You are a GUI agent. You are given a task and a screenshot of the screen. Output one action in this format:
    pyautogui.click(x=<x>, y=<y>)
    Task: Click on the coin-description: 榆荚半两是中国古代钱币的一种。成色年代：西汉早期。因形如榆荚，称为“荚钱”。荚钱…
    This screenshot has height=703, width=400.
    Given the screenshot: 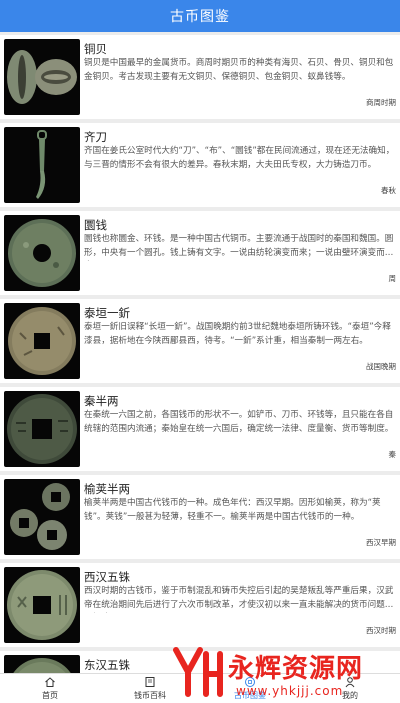 What is the action you would take?
    pyautogui.click(x=232, y=510)
    